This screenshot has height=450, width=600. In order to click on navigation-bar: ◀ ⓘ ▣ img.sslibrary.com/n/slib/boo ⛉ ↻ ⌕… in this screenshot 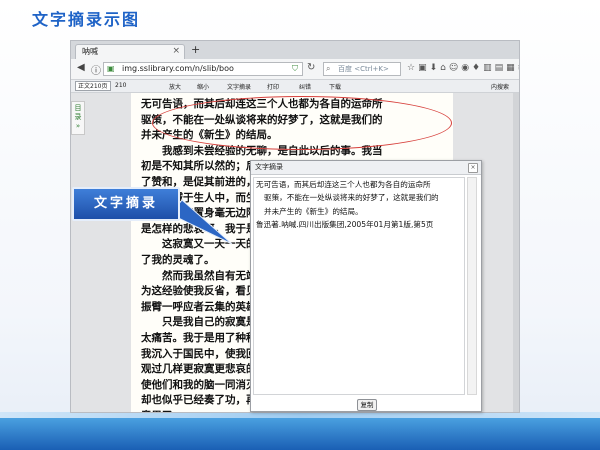, I will do `click(295, 69)`.